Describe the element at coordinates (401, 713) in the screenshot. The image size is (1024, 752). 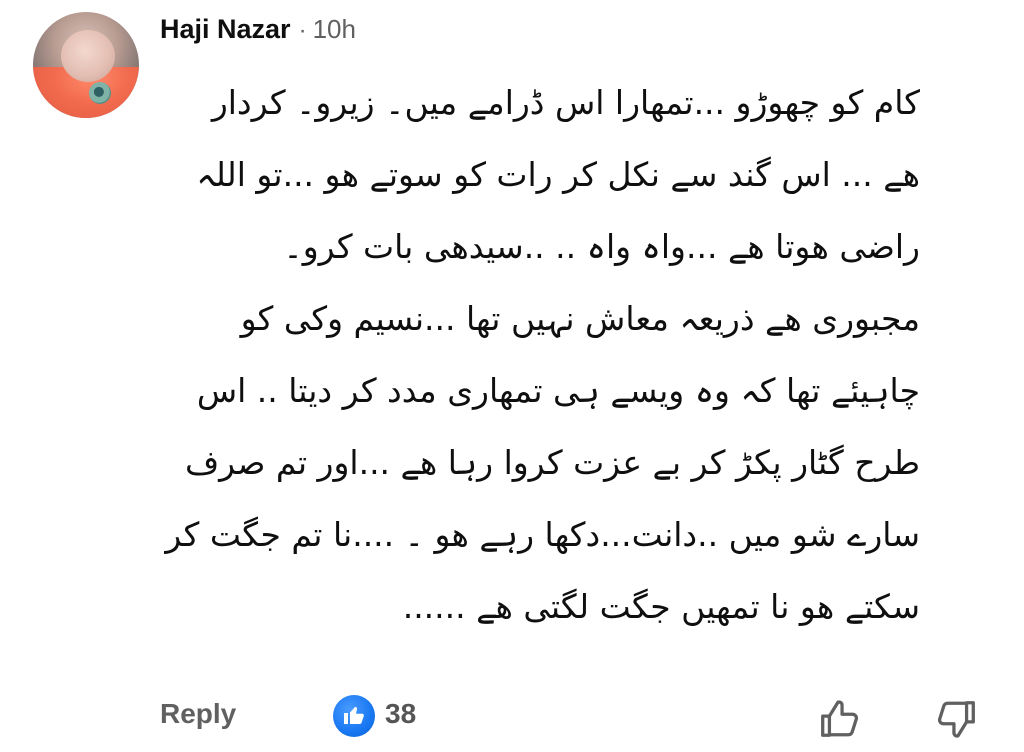
I see `like-count: 38` at that location.